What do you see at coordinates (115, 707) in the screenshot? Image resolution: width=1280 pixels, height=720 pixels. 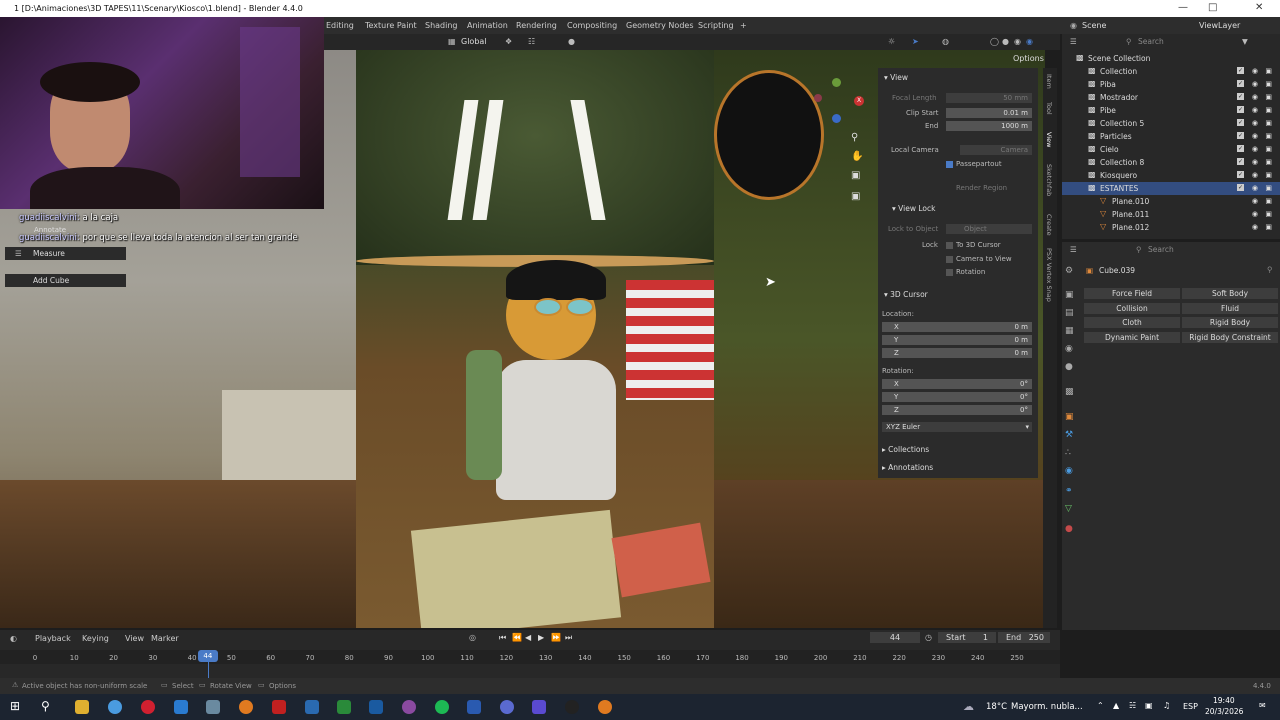 I see `chrome-icon` at bounding box center [115, 707].